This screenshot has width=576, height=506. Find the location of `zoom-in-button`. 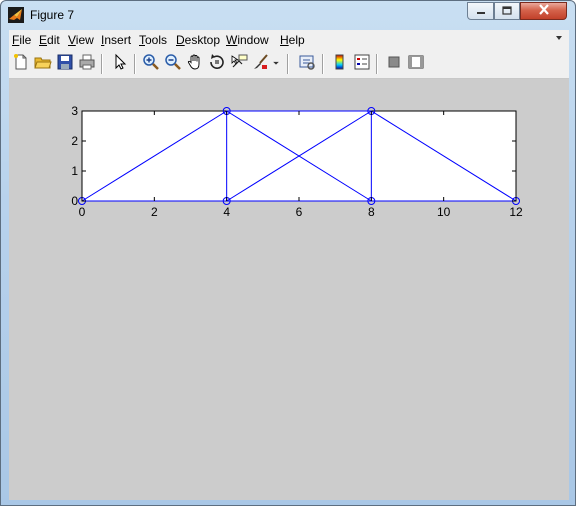

zoom-in-button is located at coordinates (151, 64).